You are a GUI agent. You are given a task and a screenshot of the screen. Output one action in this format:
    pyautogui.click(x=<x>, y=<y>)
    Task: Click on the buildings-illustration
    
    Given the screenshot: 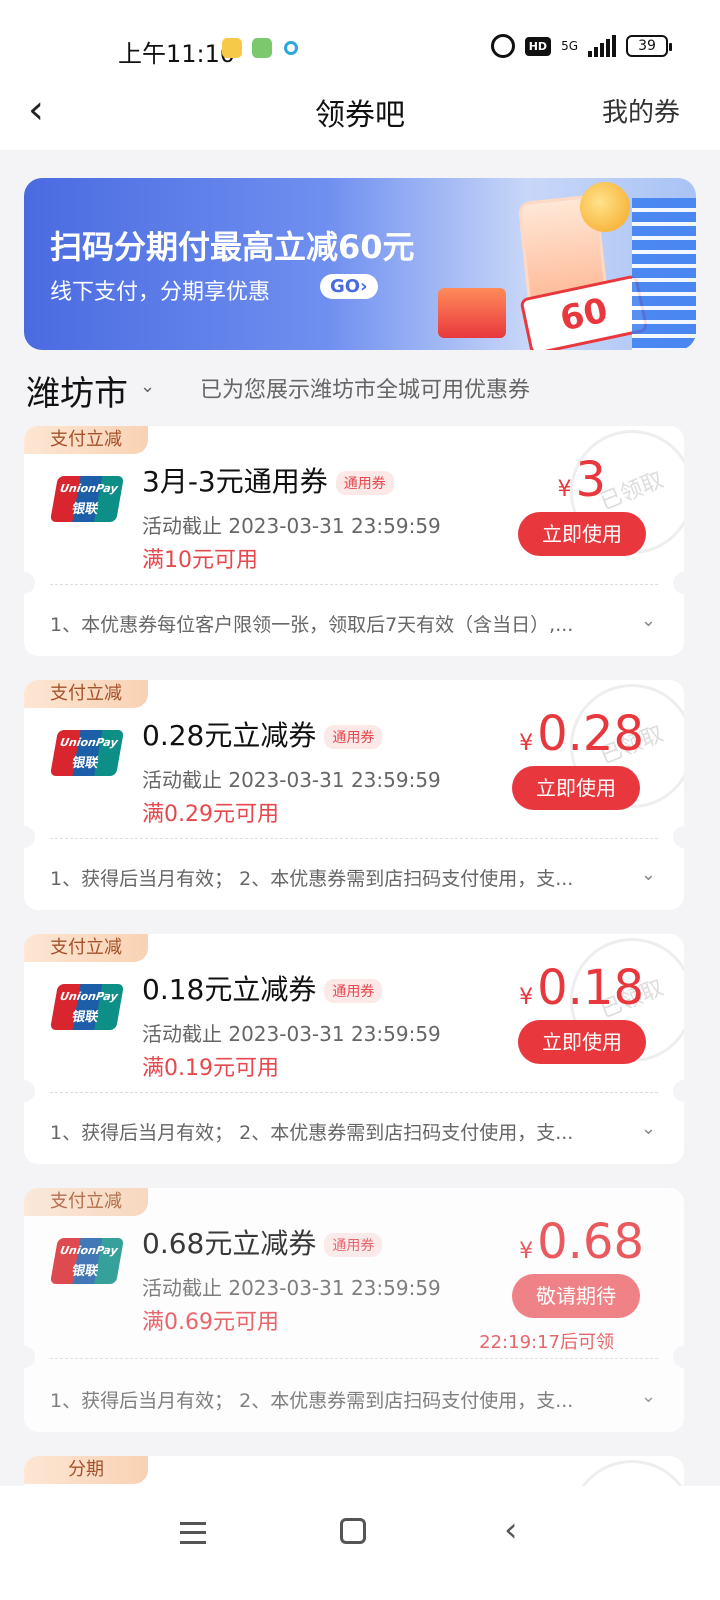 What is the action you would take?
    pyautogui.click(x=664, y=274)
    